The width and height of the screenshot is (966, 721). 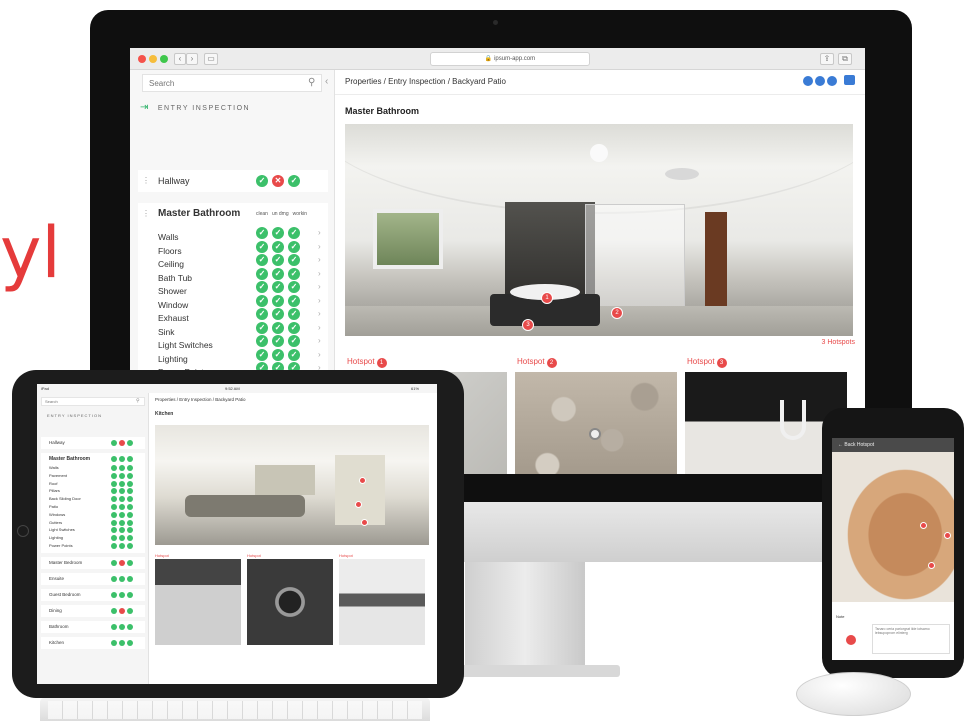 I want to click on cross-icon: ✕, so click(x=278, y=181).